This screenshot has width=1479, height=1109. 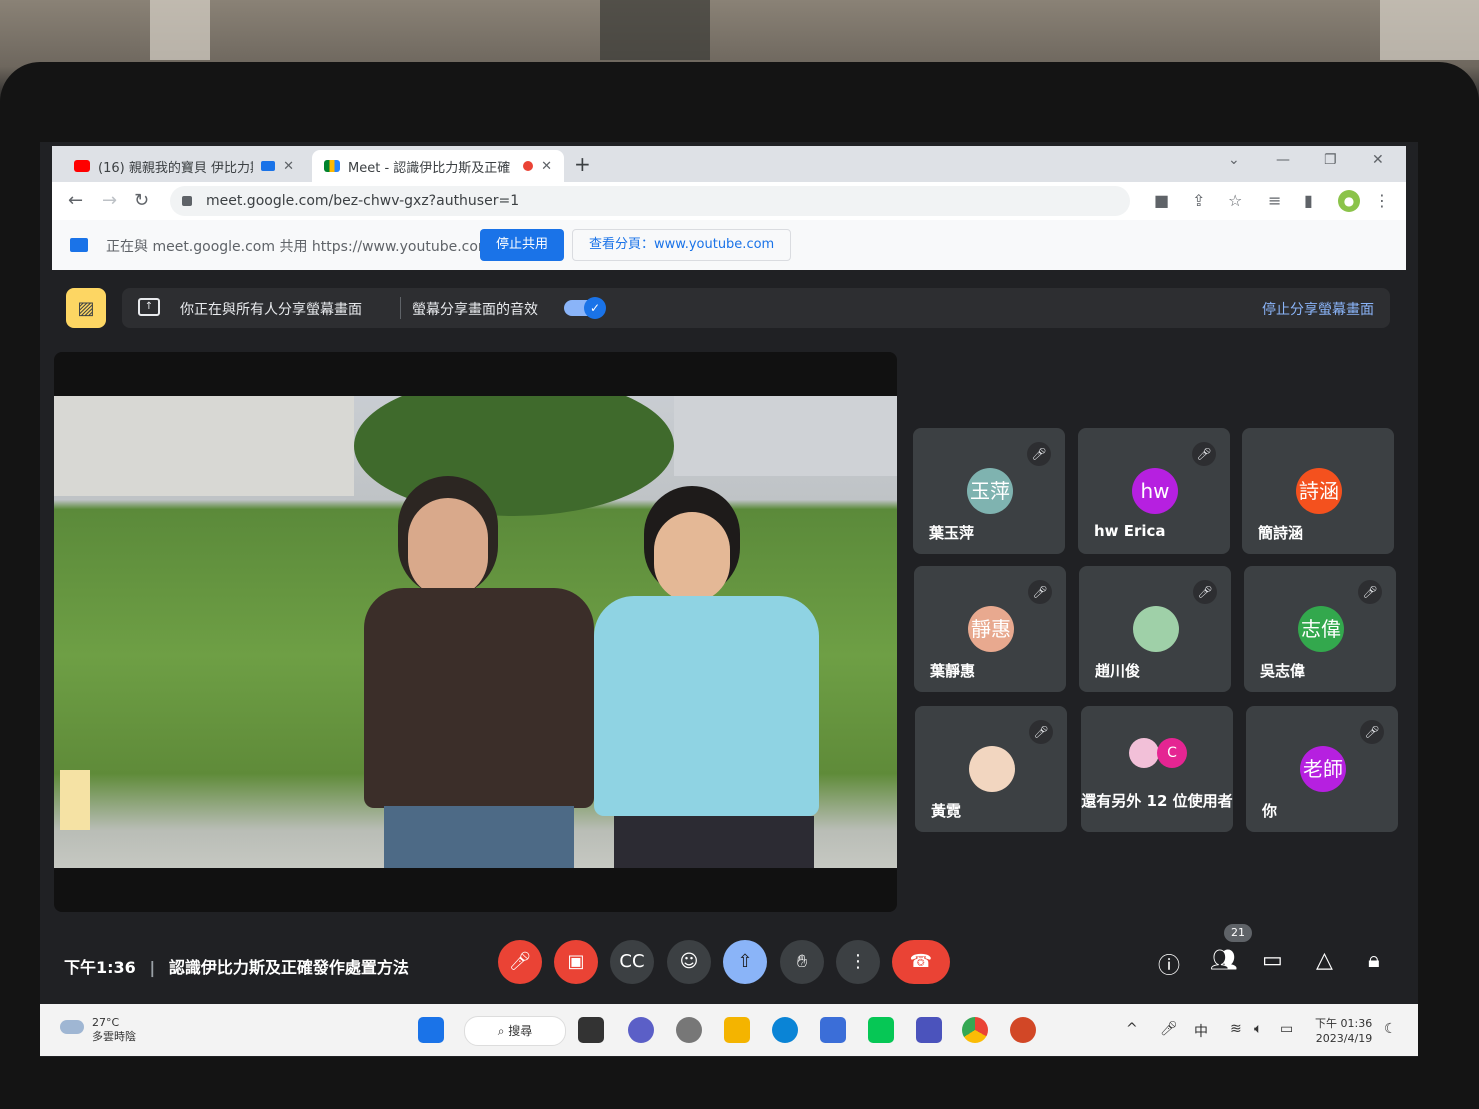 What do you see at coordinates (109, 200) in the screenshot?
I see `forward-icon: →` at bounding box center [109, 200].